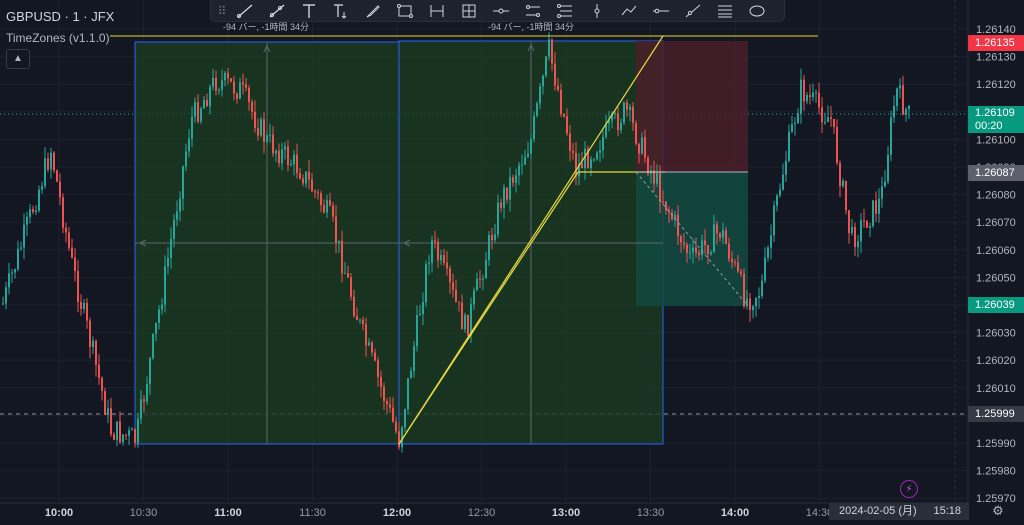  Describe the element at coordinates (757, 11) in the screenshot. I see `ellipse-icon` at that location.